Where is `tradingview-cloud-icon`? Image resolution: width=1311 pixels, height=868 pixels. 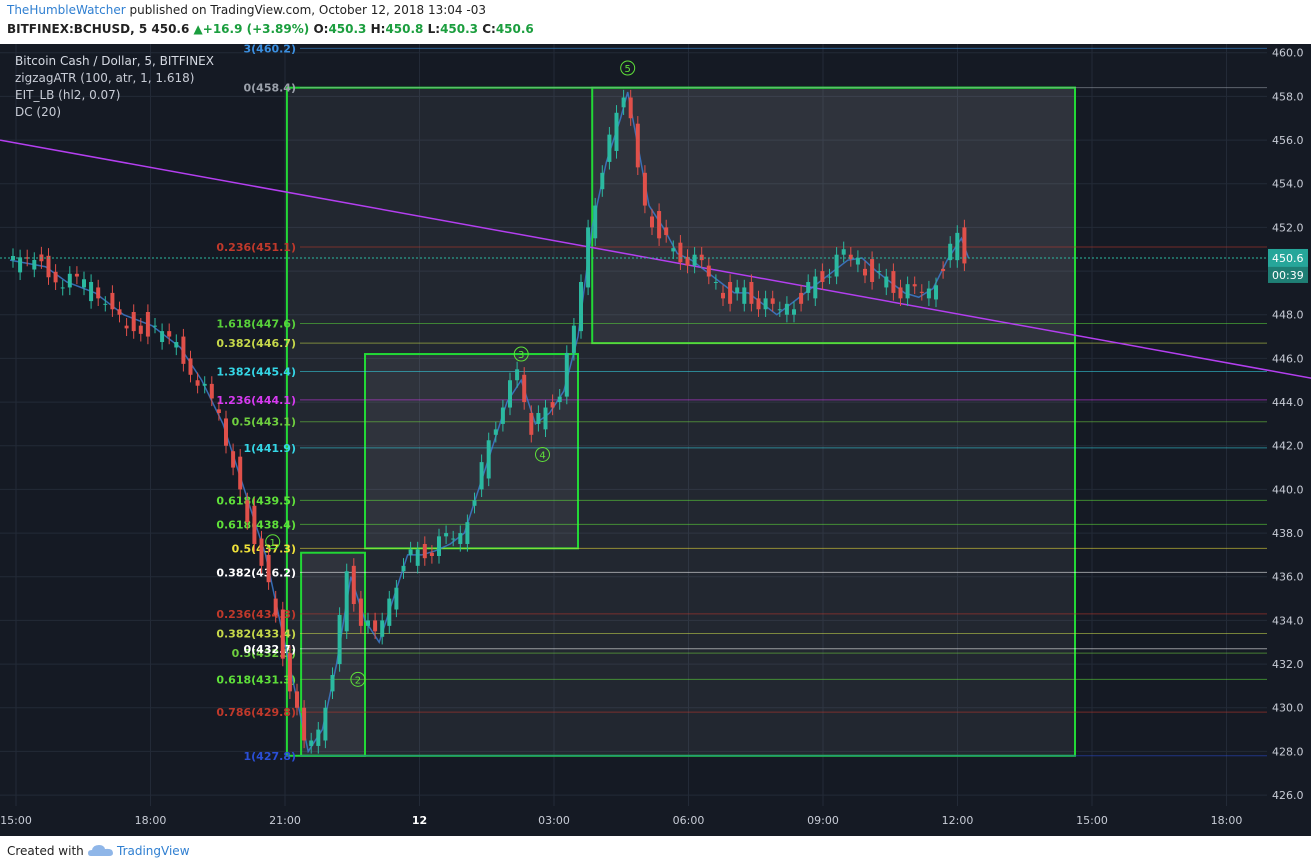 tradingview-cloud-icon is located at coordinates (100, 850).